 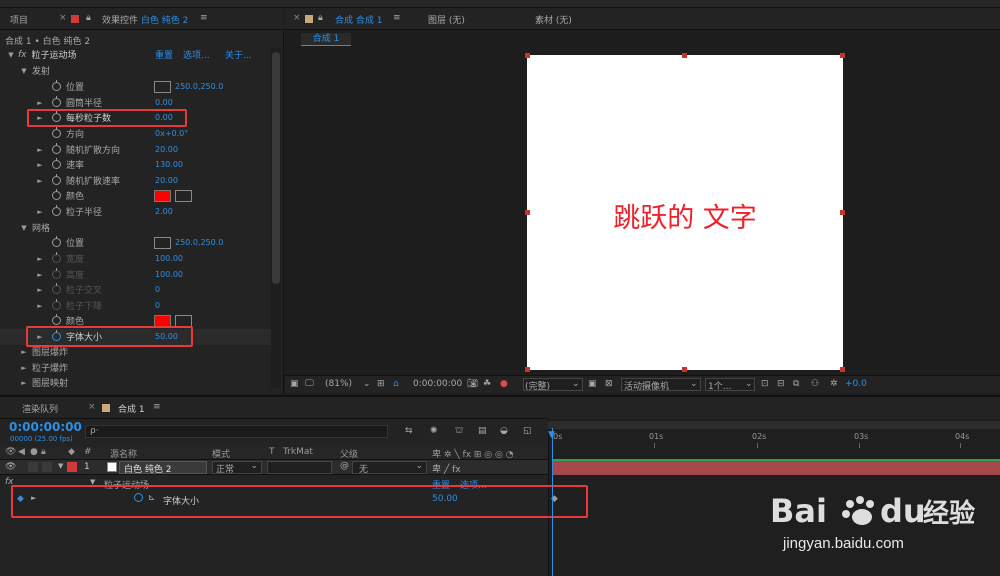 What do you see at coordinates (381, 384) in the screenshot?
I see `grid-icon: ⊞` at bounding box center [381, 384].